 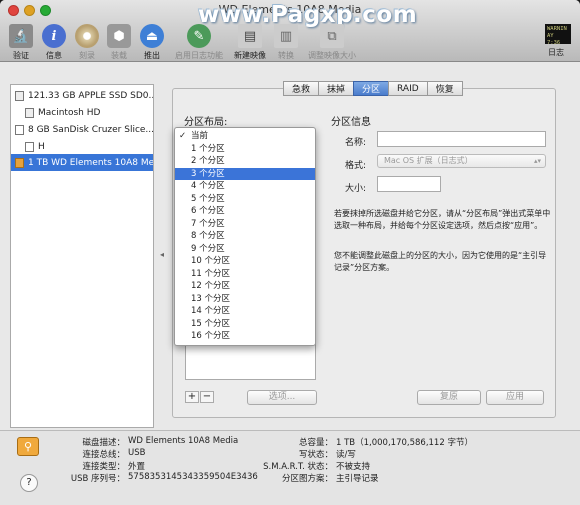 I want to click on menu-item-partitions: 2 个分区, so click(x=245, y=161).